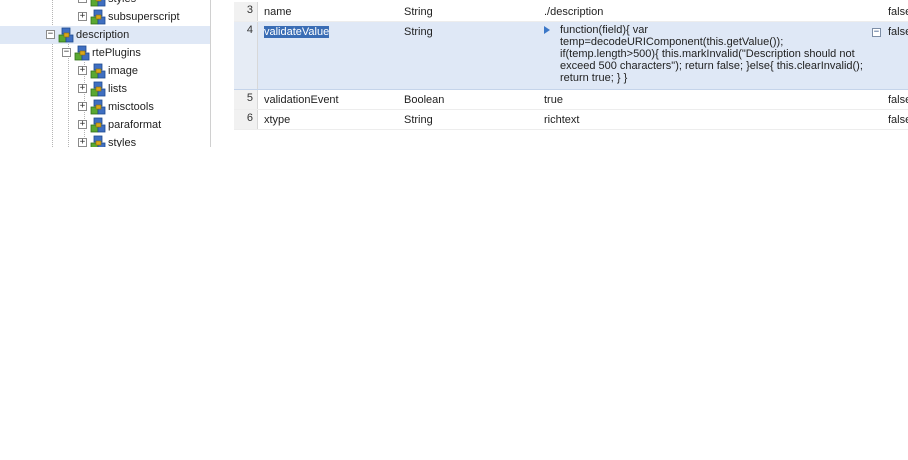 The width and height of the screenshot is (908, 460). I want to click on tree-node-subsuperscript: + subsuperscript, so click(105, 17).